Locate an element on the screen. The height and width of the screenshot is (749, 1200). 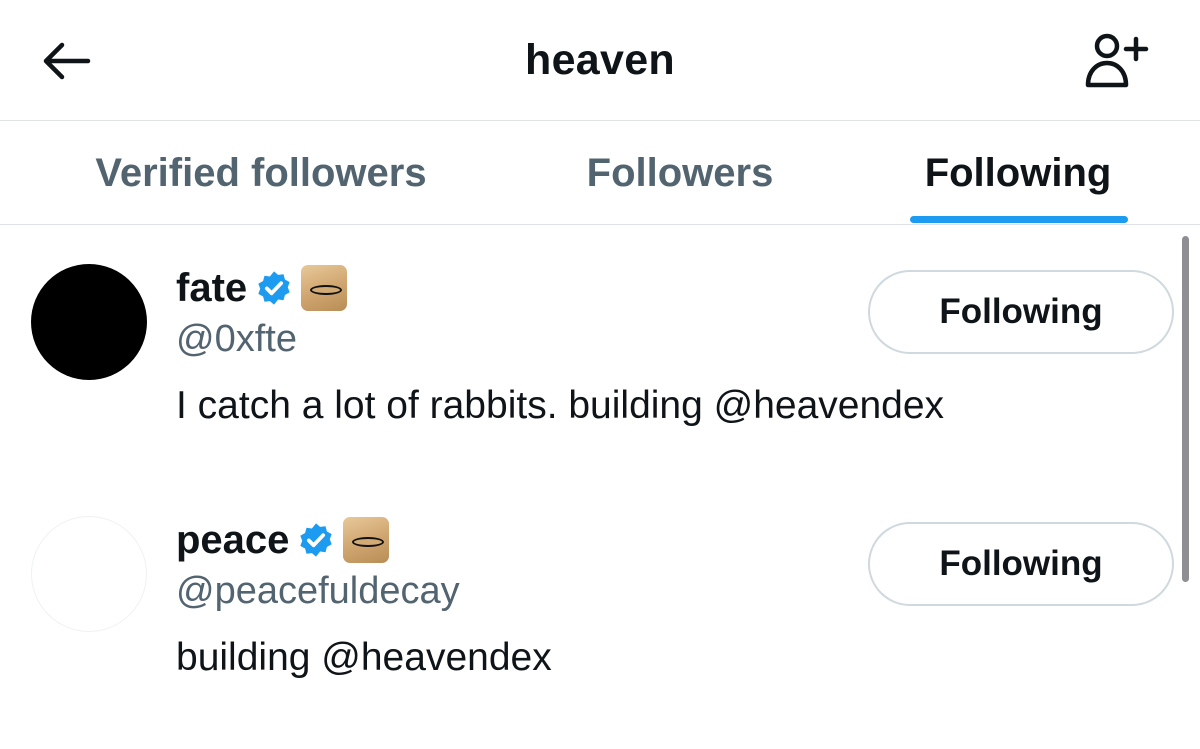
display-name: peace is located at coordinates (232, 540).